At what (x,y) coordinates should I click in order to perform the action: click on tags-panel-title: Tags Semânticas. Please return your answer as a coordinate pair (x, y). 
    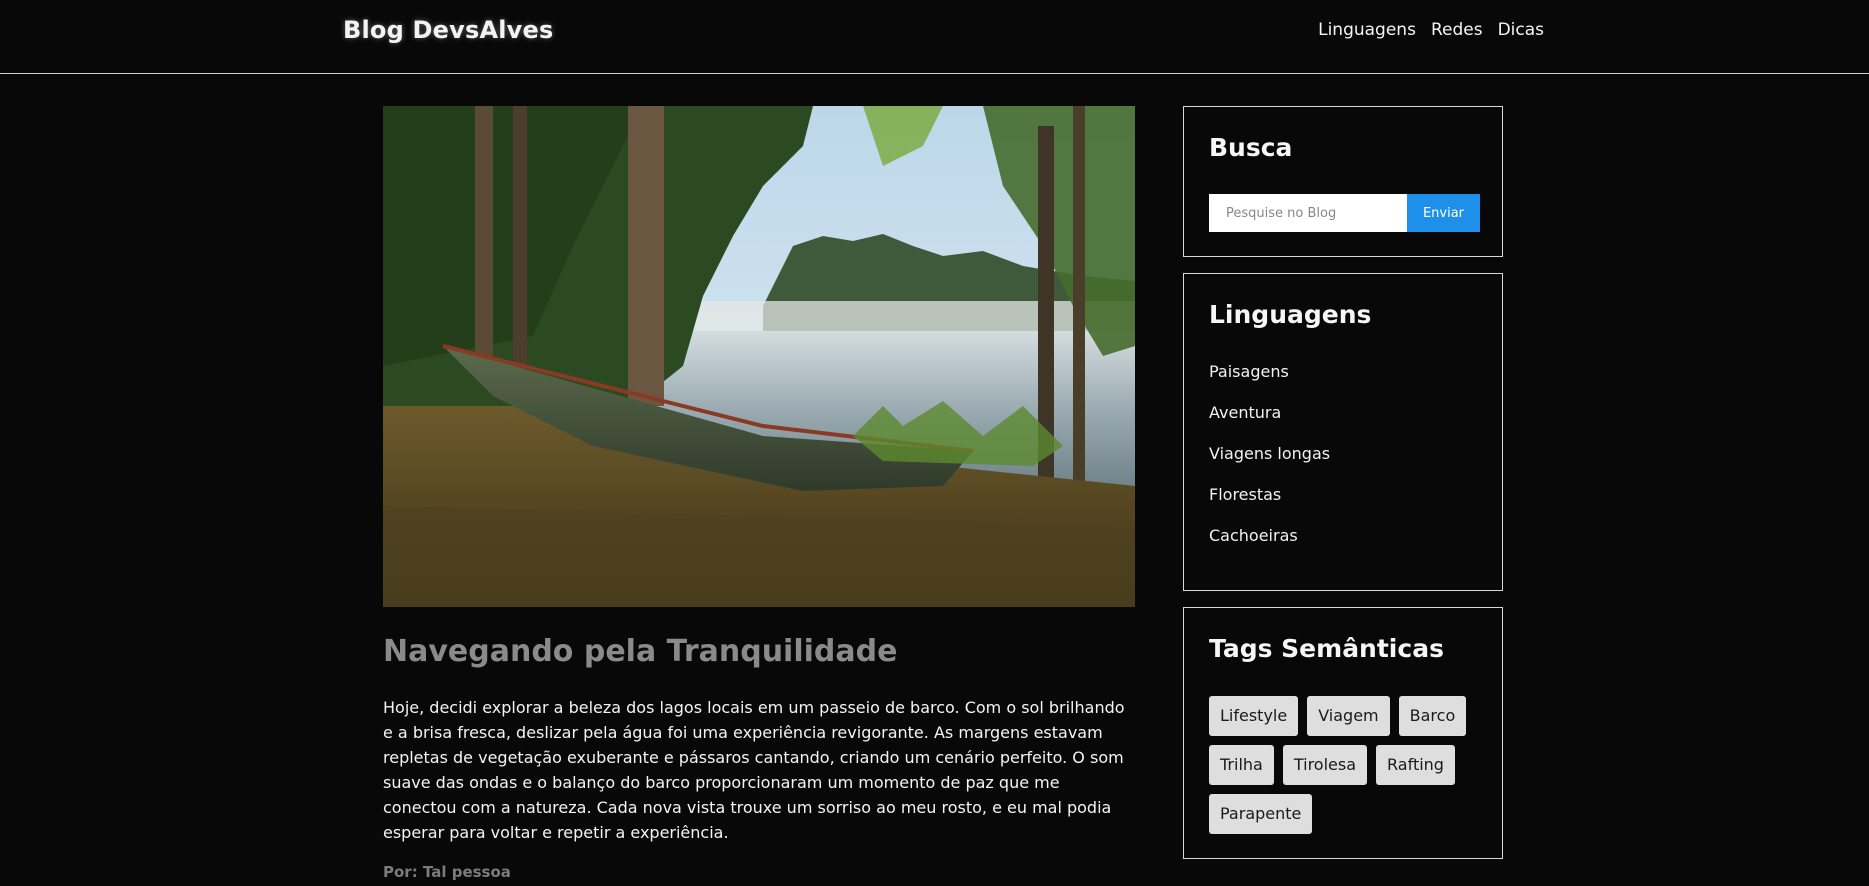
    Looking at the image, I should click on (1326, 648).